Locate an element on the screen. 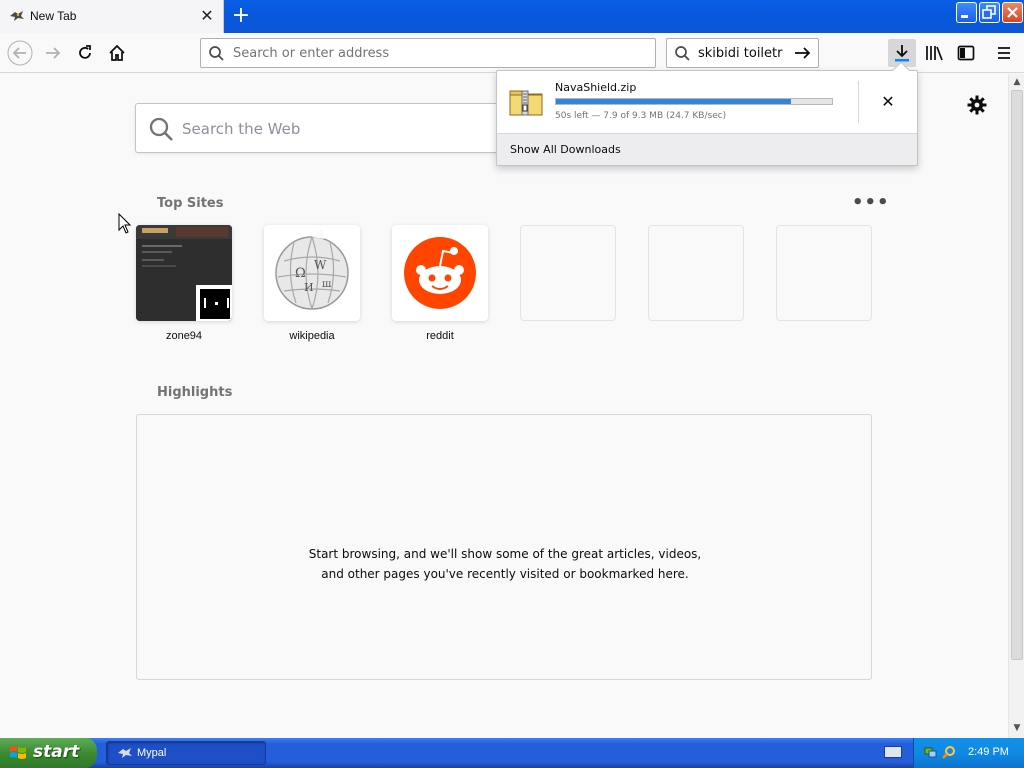  home-icon is located at coordinates (117, 52).